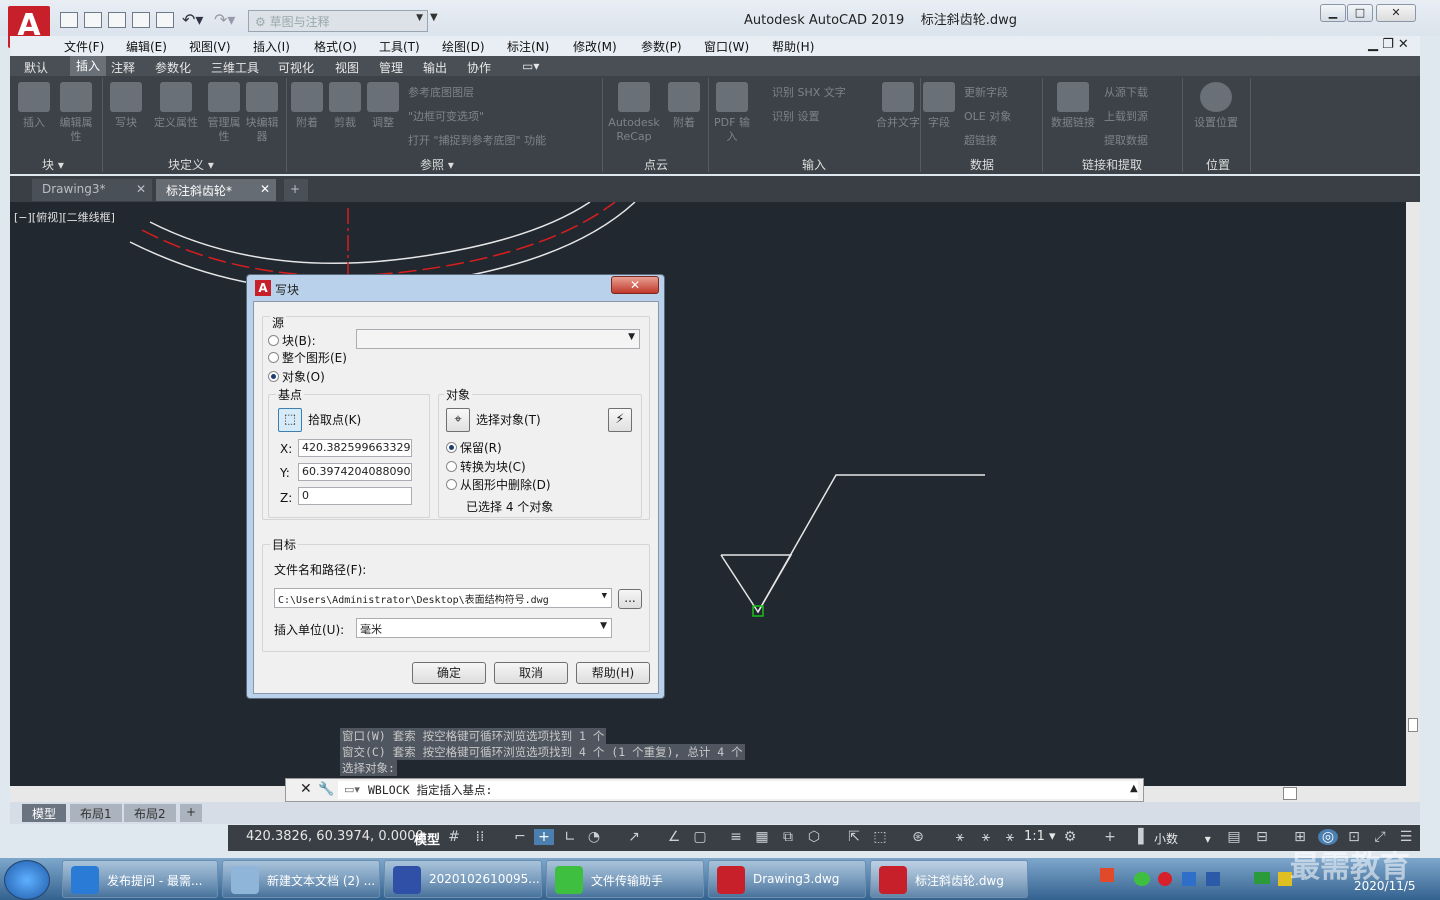 Image resolution: width=1440 pixels, height=900 pixels. Describe the element at coordinates (292, 340) in the screenshot. I see `radio-block: 块(B):` at that location.